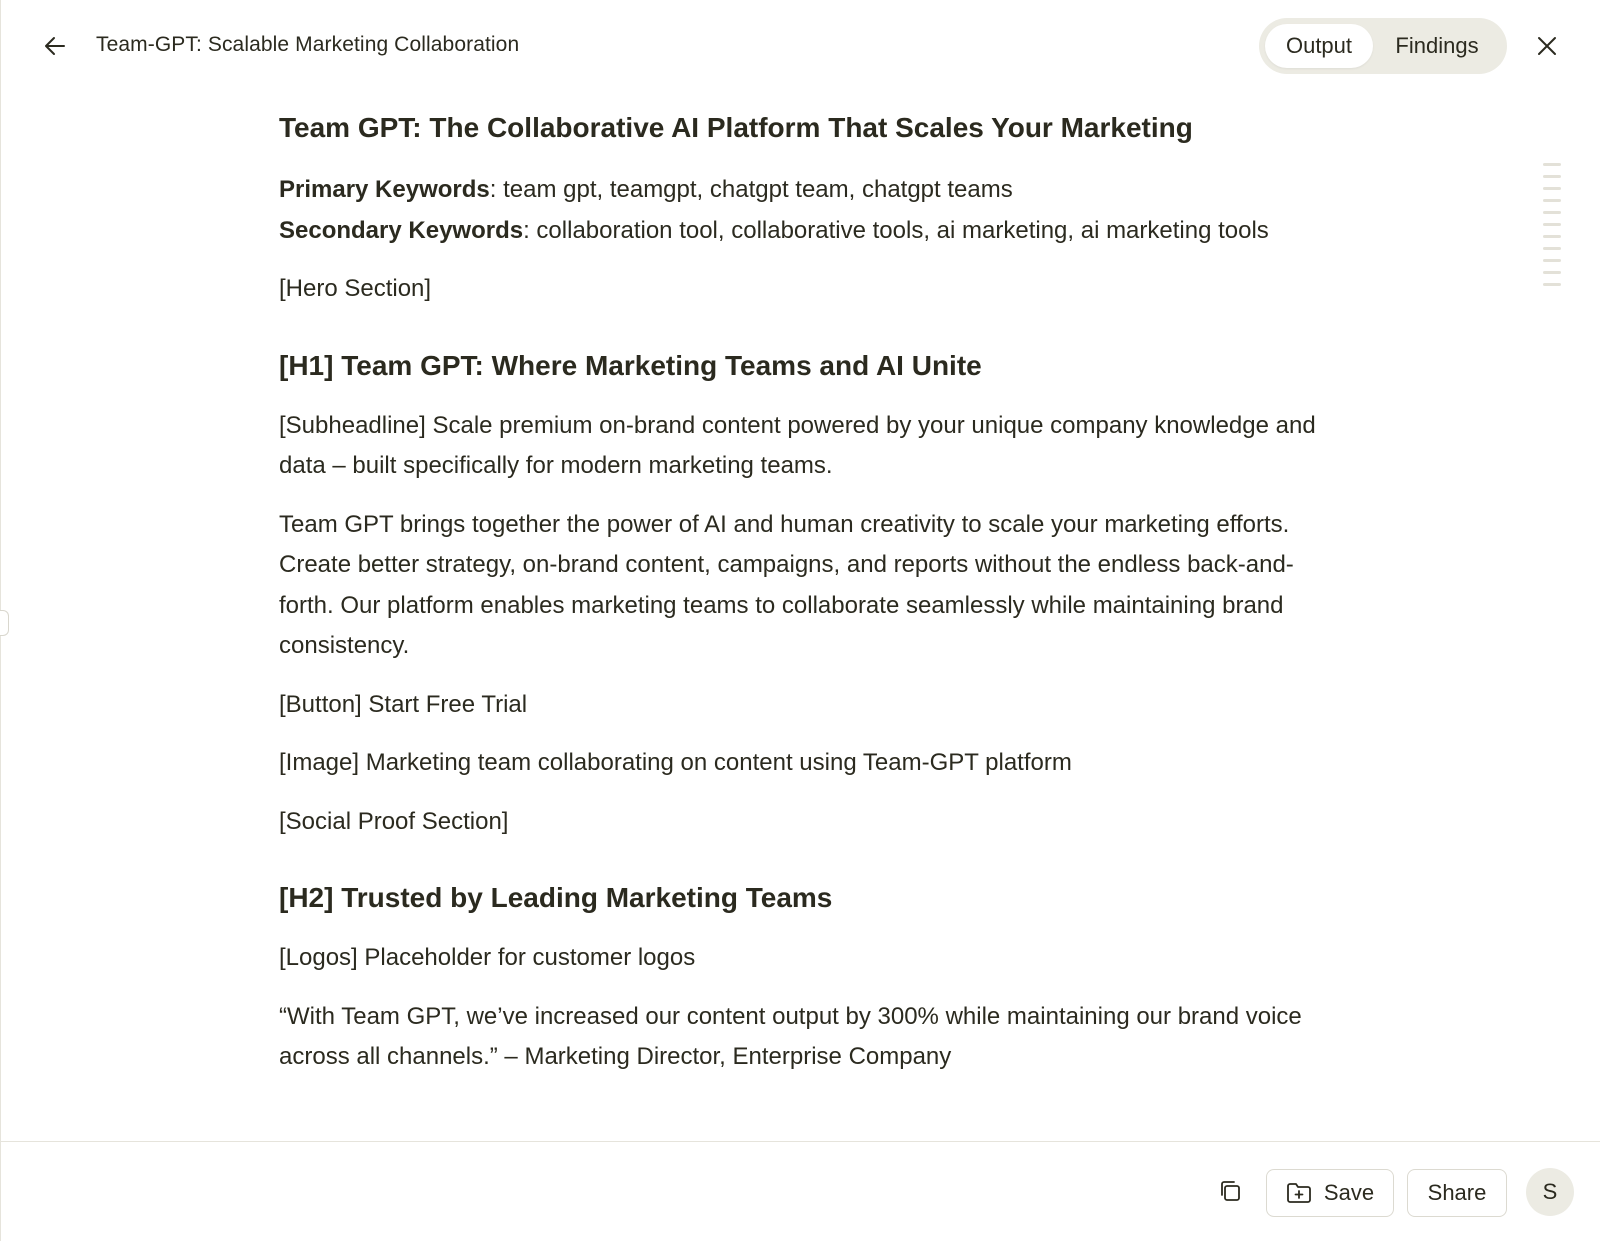 The height and width of the screenshot is (1241, 1600). I want to click on share-button: Share, so click(1457, 1193).